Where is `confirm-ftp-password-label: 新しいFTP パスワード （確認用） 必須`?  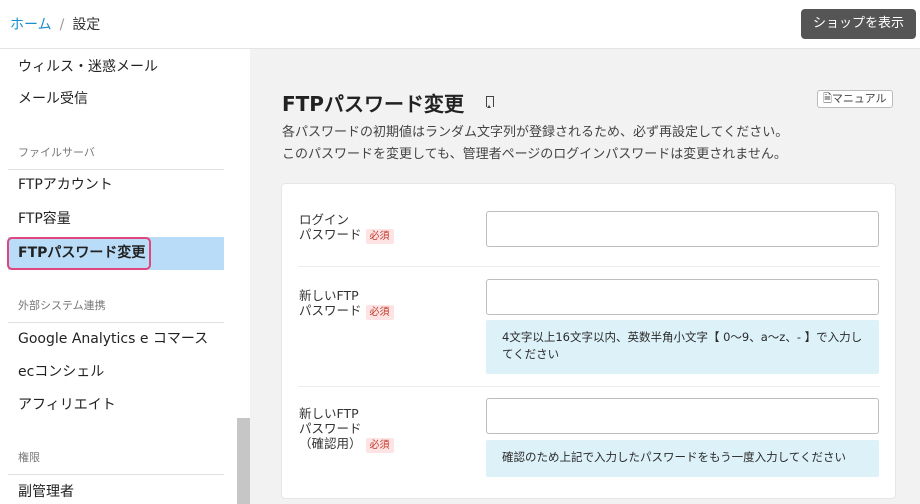
confirm-ftp-password-label: 新しいFTP パスワード （確認用） 必須 is located at coordinates (346, 429).